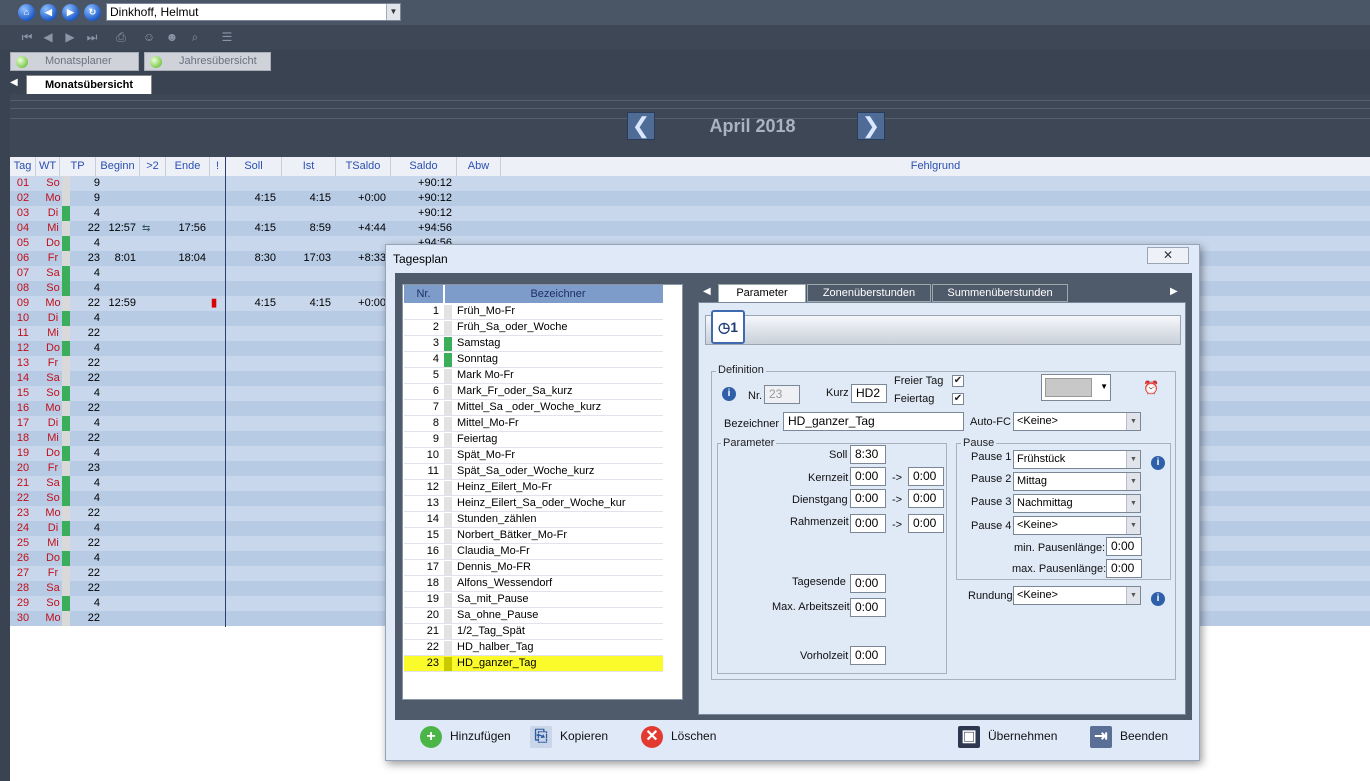 The width and height of the screenshot is (1370, 781). What do you see at coordinates (48, 166) in the screenshot?
I see `col-wt: WT` at bounding box center [48, 166].